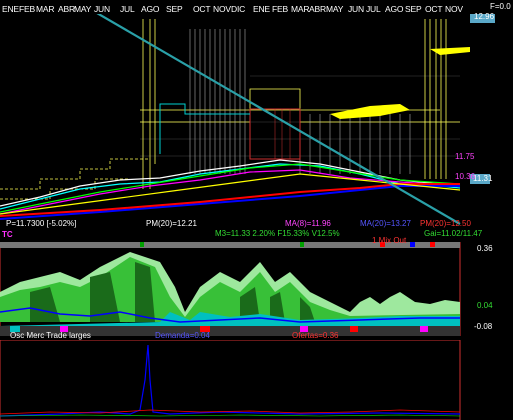 Image resolution: width=513 pixels, height=420 pixels. Describe the element at coordinates (41, 223) in the screenshot. I see `price-readout: P=11.7300 [-5.02%]` at that location.